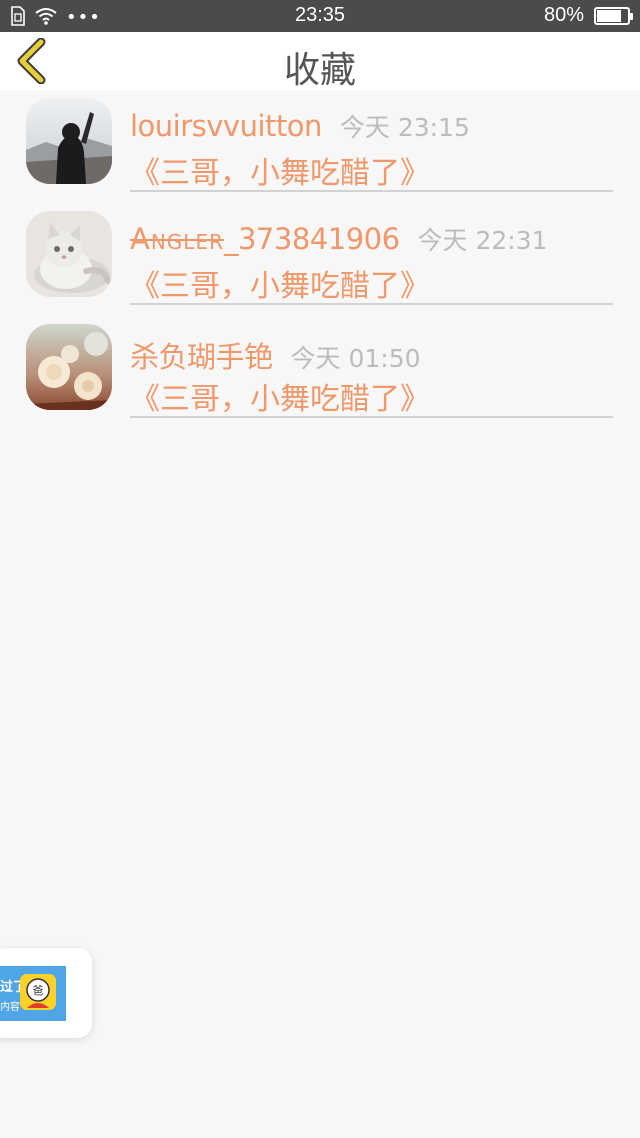 The height and width of the screenshot is (1138, 640). I want to click on item-header: Angler_373841906 今天 22:31, so click(339, 239).